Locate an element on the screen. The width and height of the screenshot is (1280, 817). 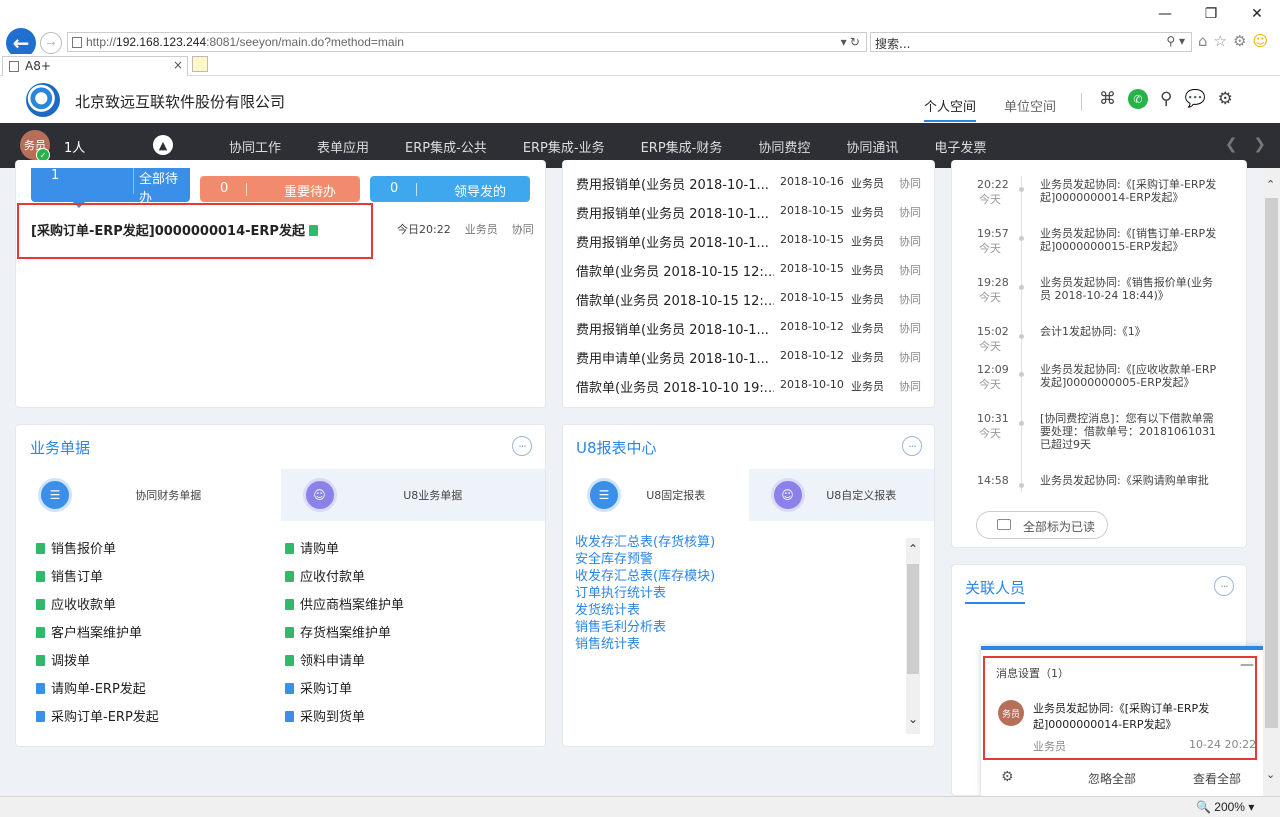
timeline-item: 14:58 业务员发起协同:《采购请购单审批 is located at coordinates (1099, 481).